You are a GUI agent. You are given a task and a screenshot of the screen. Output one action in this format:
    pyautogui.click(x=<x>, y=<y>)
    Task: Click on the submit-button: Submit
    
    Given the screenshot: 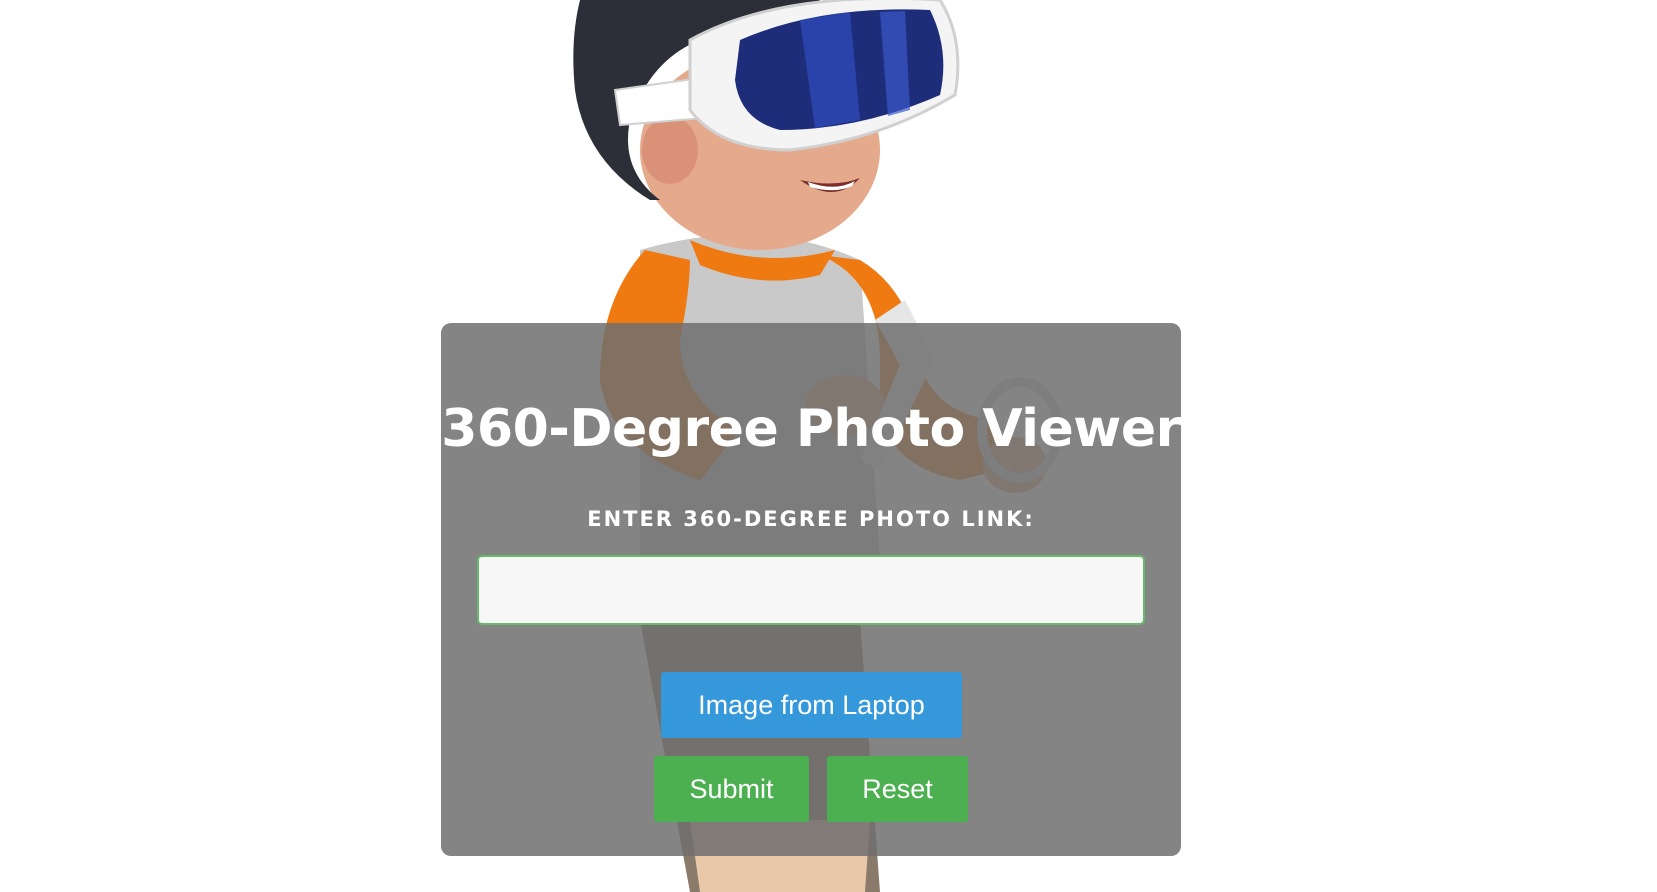 What is the action you would take?
    pyautogui.click(x=731, y=789)
    